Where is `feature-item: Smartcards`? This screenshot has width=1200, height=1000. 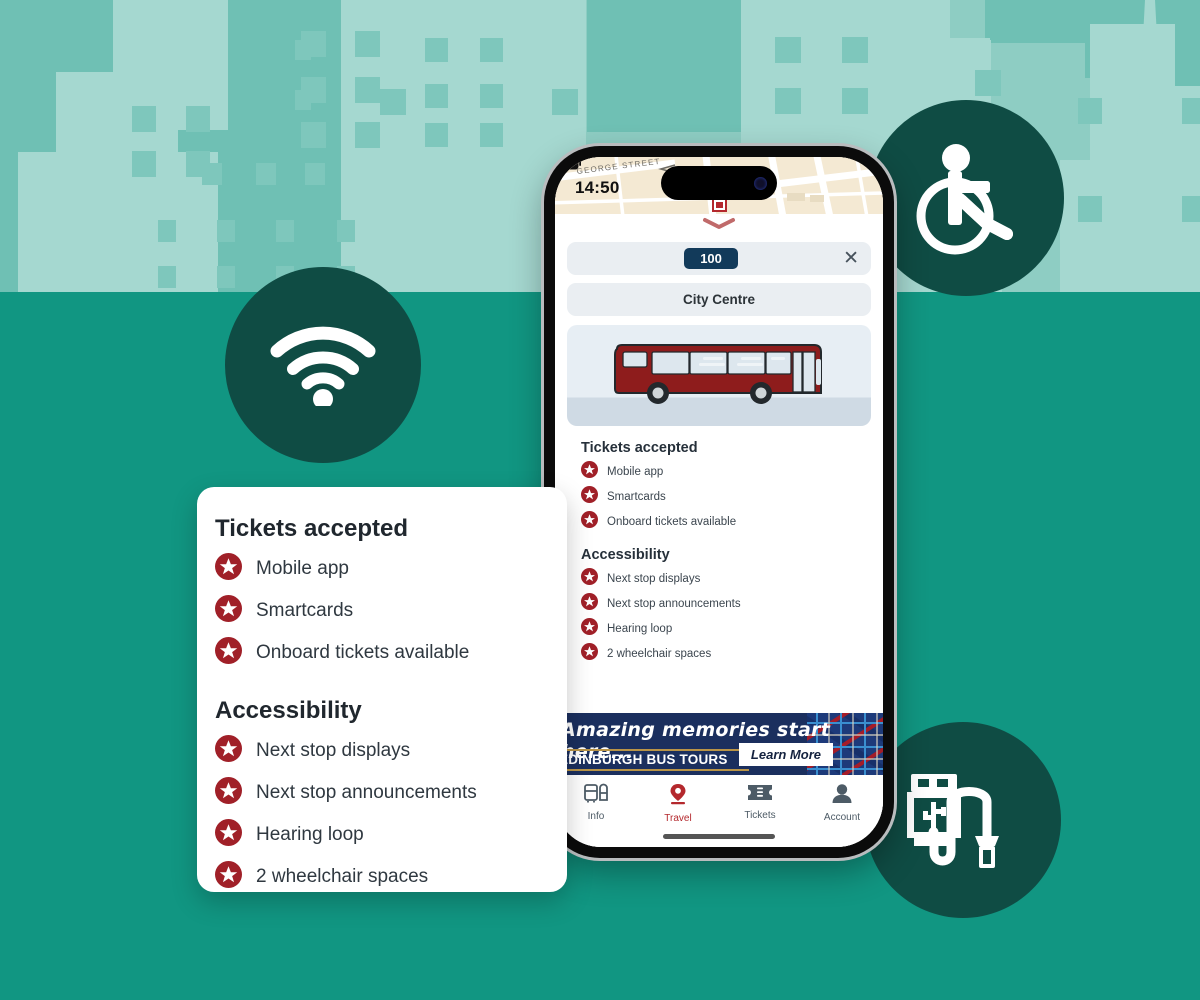 feature-item: Smartcards is located at coordinates (732, 497).